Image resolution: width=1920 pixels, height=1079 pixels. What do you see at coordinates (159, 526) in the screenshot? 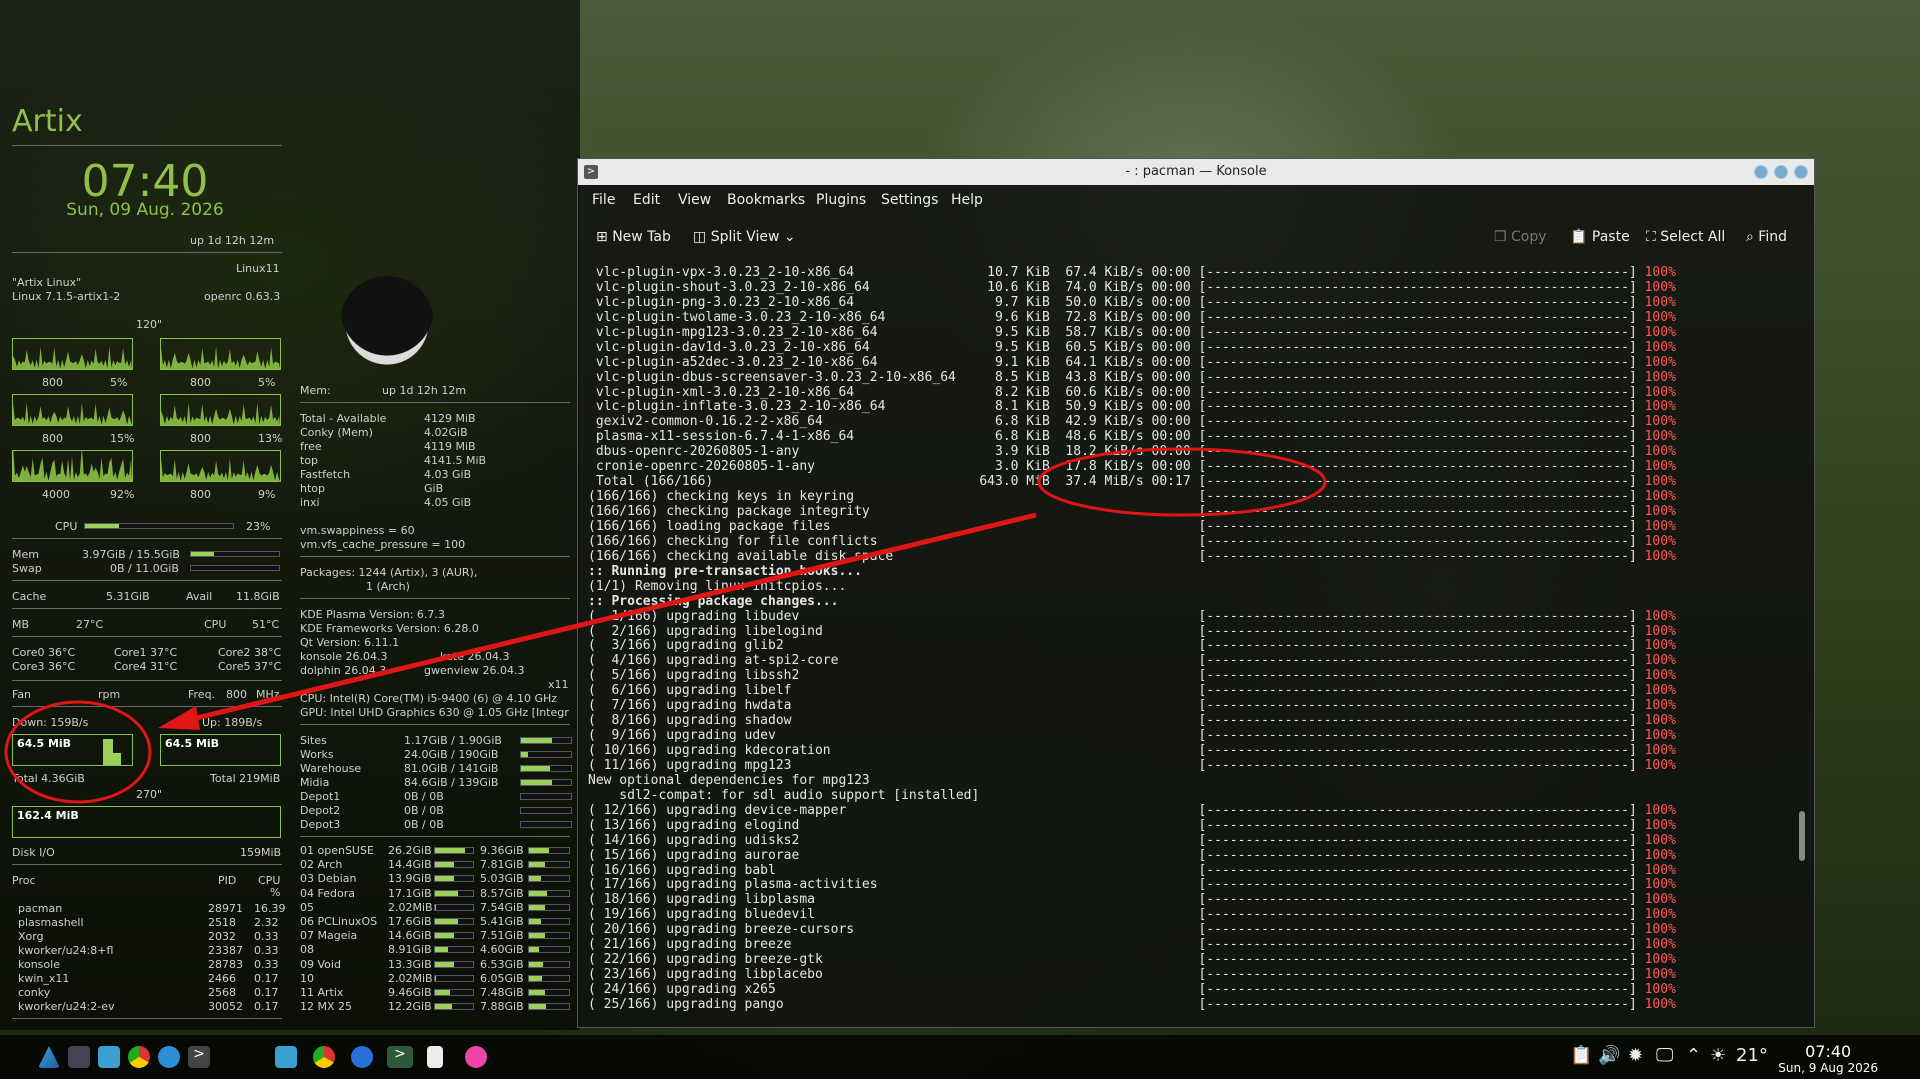
I see `cpu-bar` at bounding box center [159, 526].